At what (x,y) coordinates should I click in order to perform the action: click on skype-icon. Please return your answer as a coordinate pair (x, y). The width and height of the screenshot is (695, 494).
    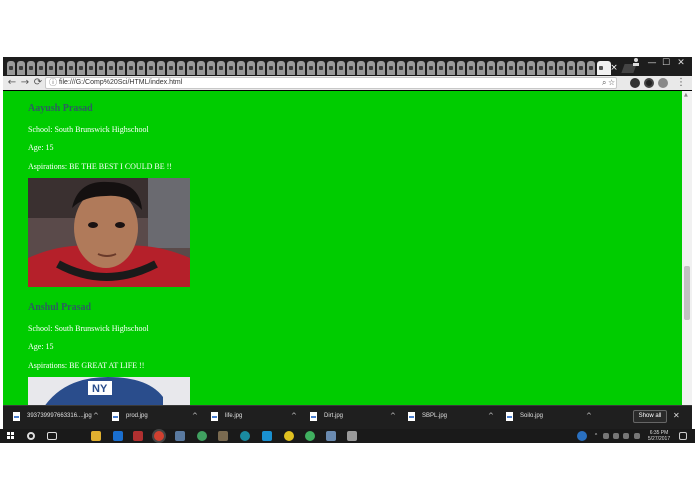
    Looking at the image, I should click on (267, 436).